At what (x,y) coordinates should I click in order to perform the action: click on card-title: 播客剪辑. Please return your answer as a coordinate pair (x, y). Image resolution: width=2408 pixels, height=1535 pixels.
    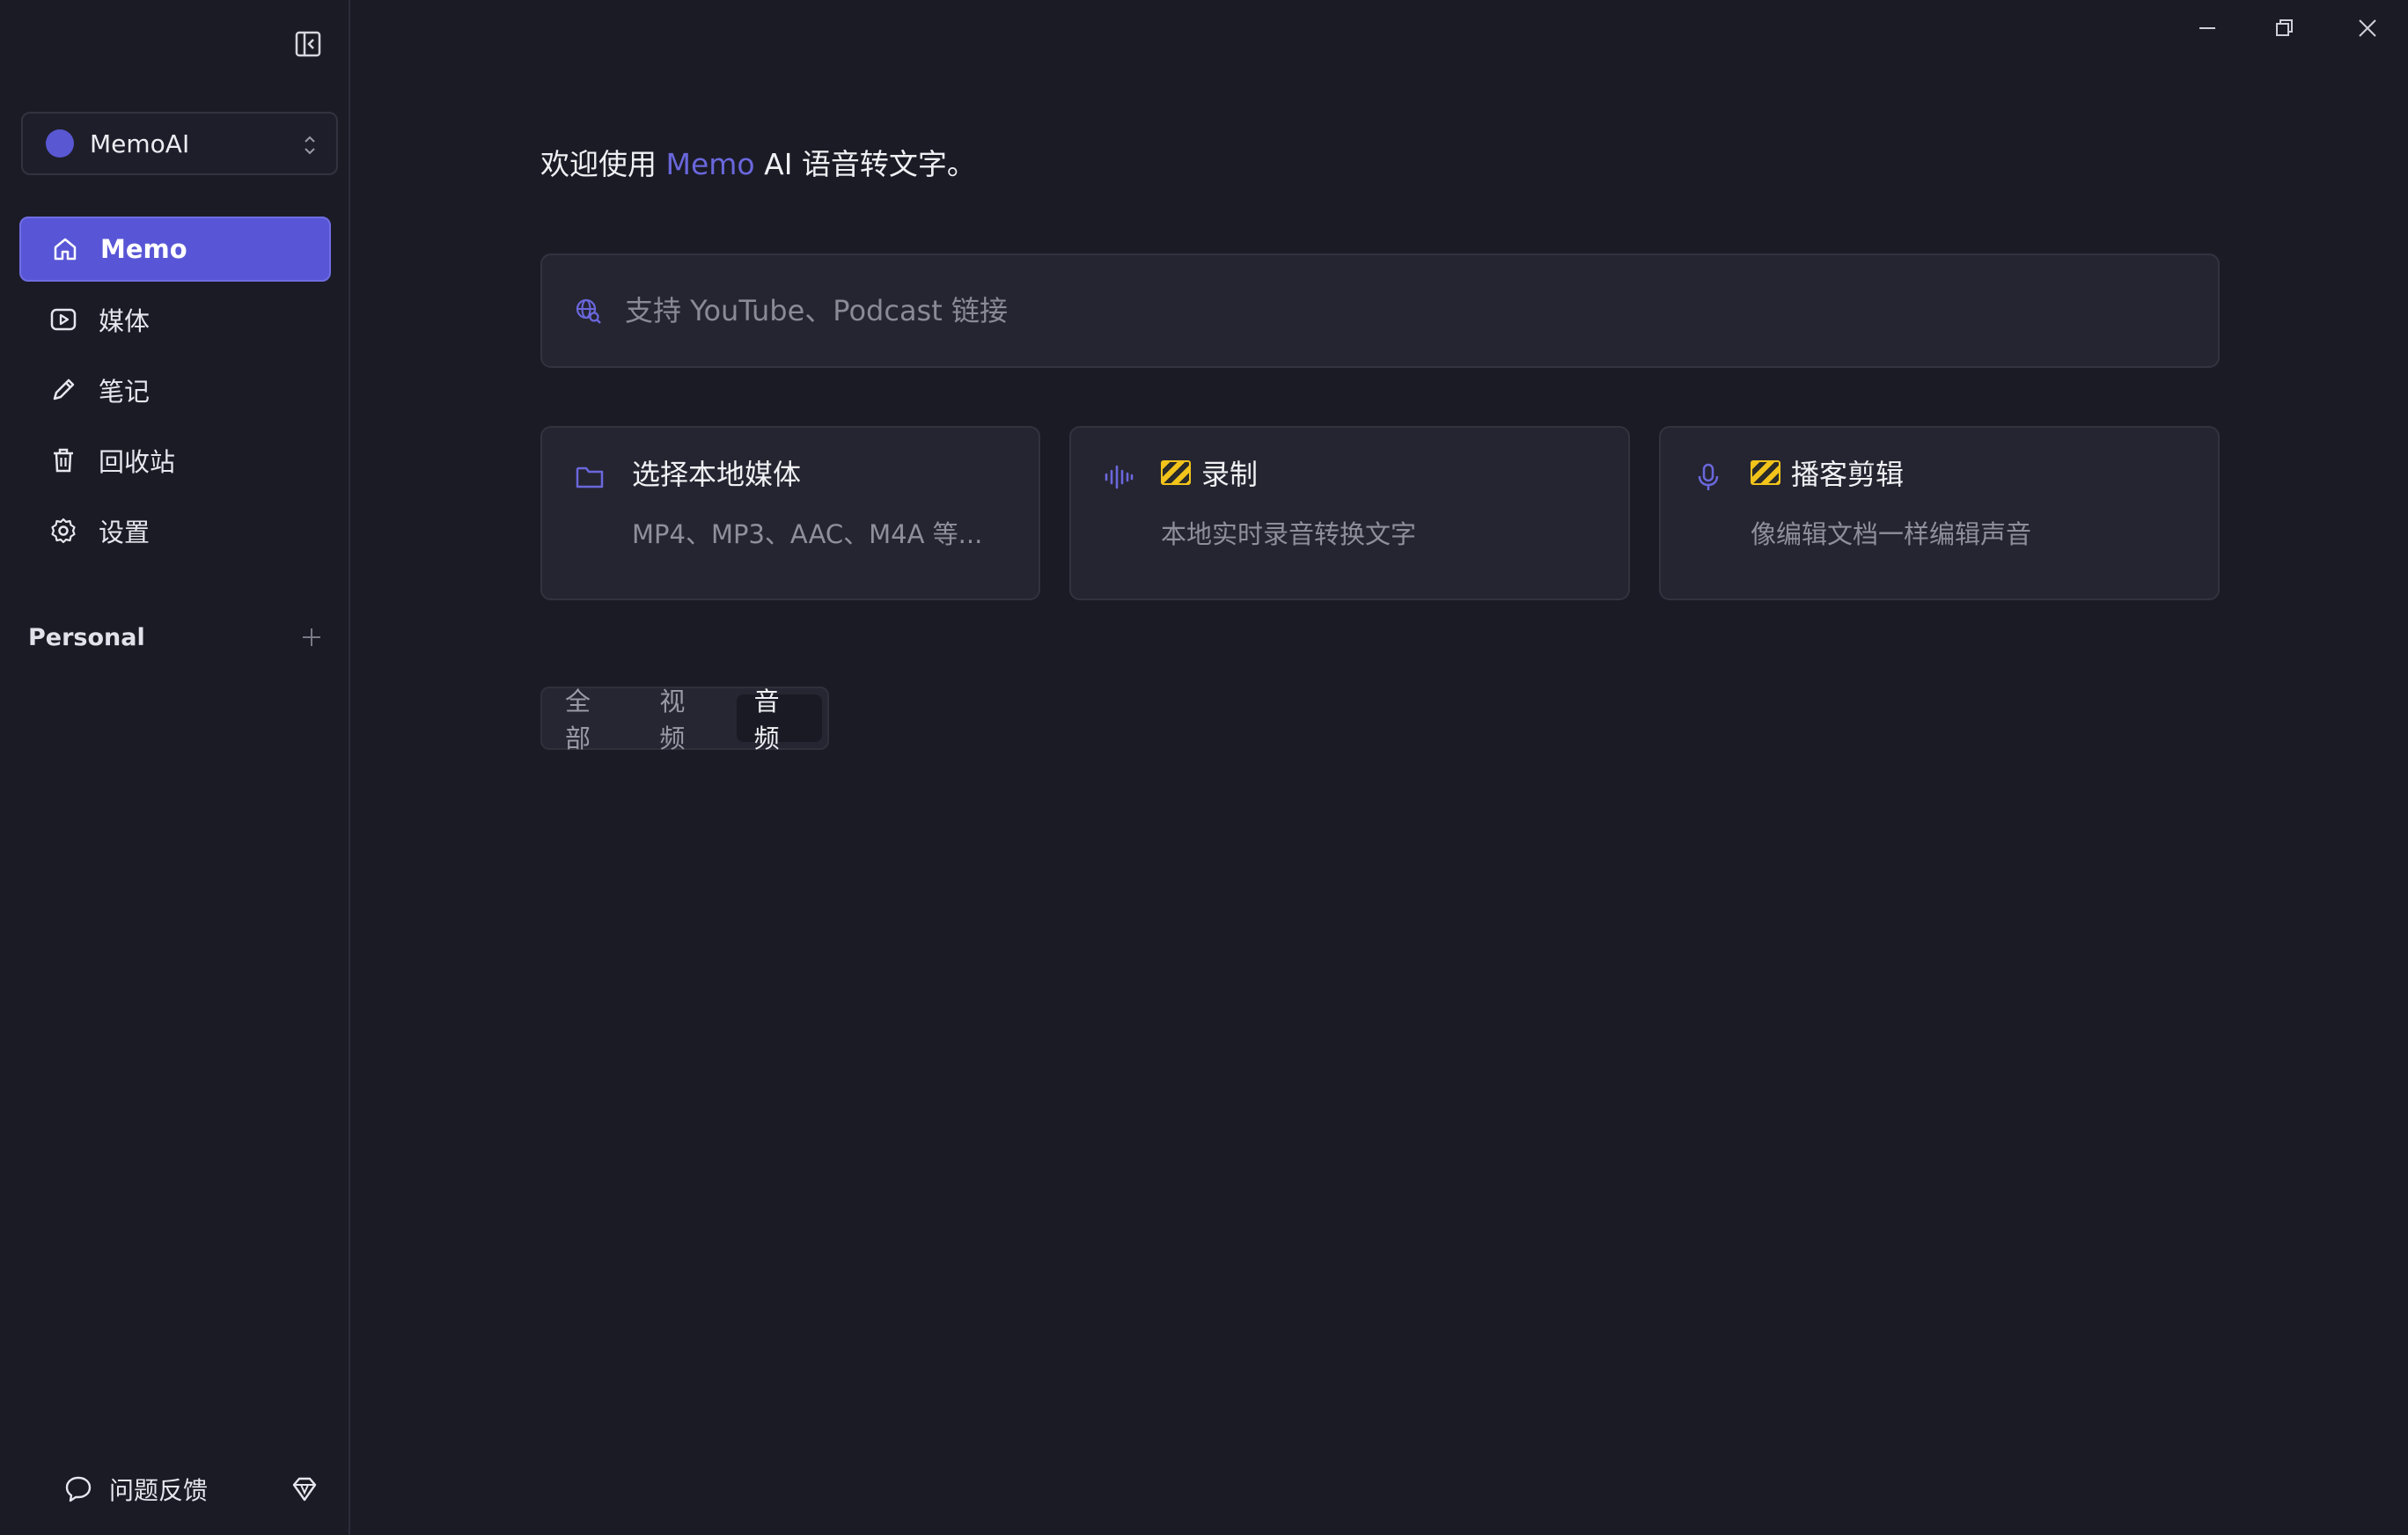
    Looking at the image, I should click on (1827, 472).